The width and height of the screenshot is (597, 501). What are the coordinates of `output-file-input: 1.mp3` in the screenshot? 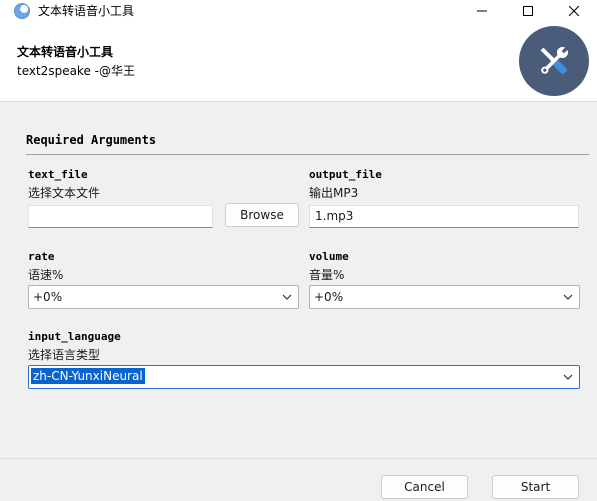 It's located at (444, 216).